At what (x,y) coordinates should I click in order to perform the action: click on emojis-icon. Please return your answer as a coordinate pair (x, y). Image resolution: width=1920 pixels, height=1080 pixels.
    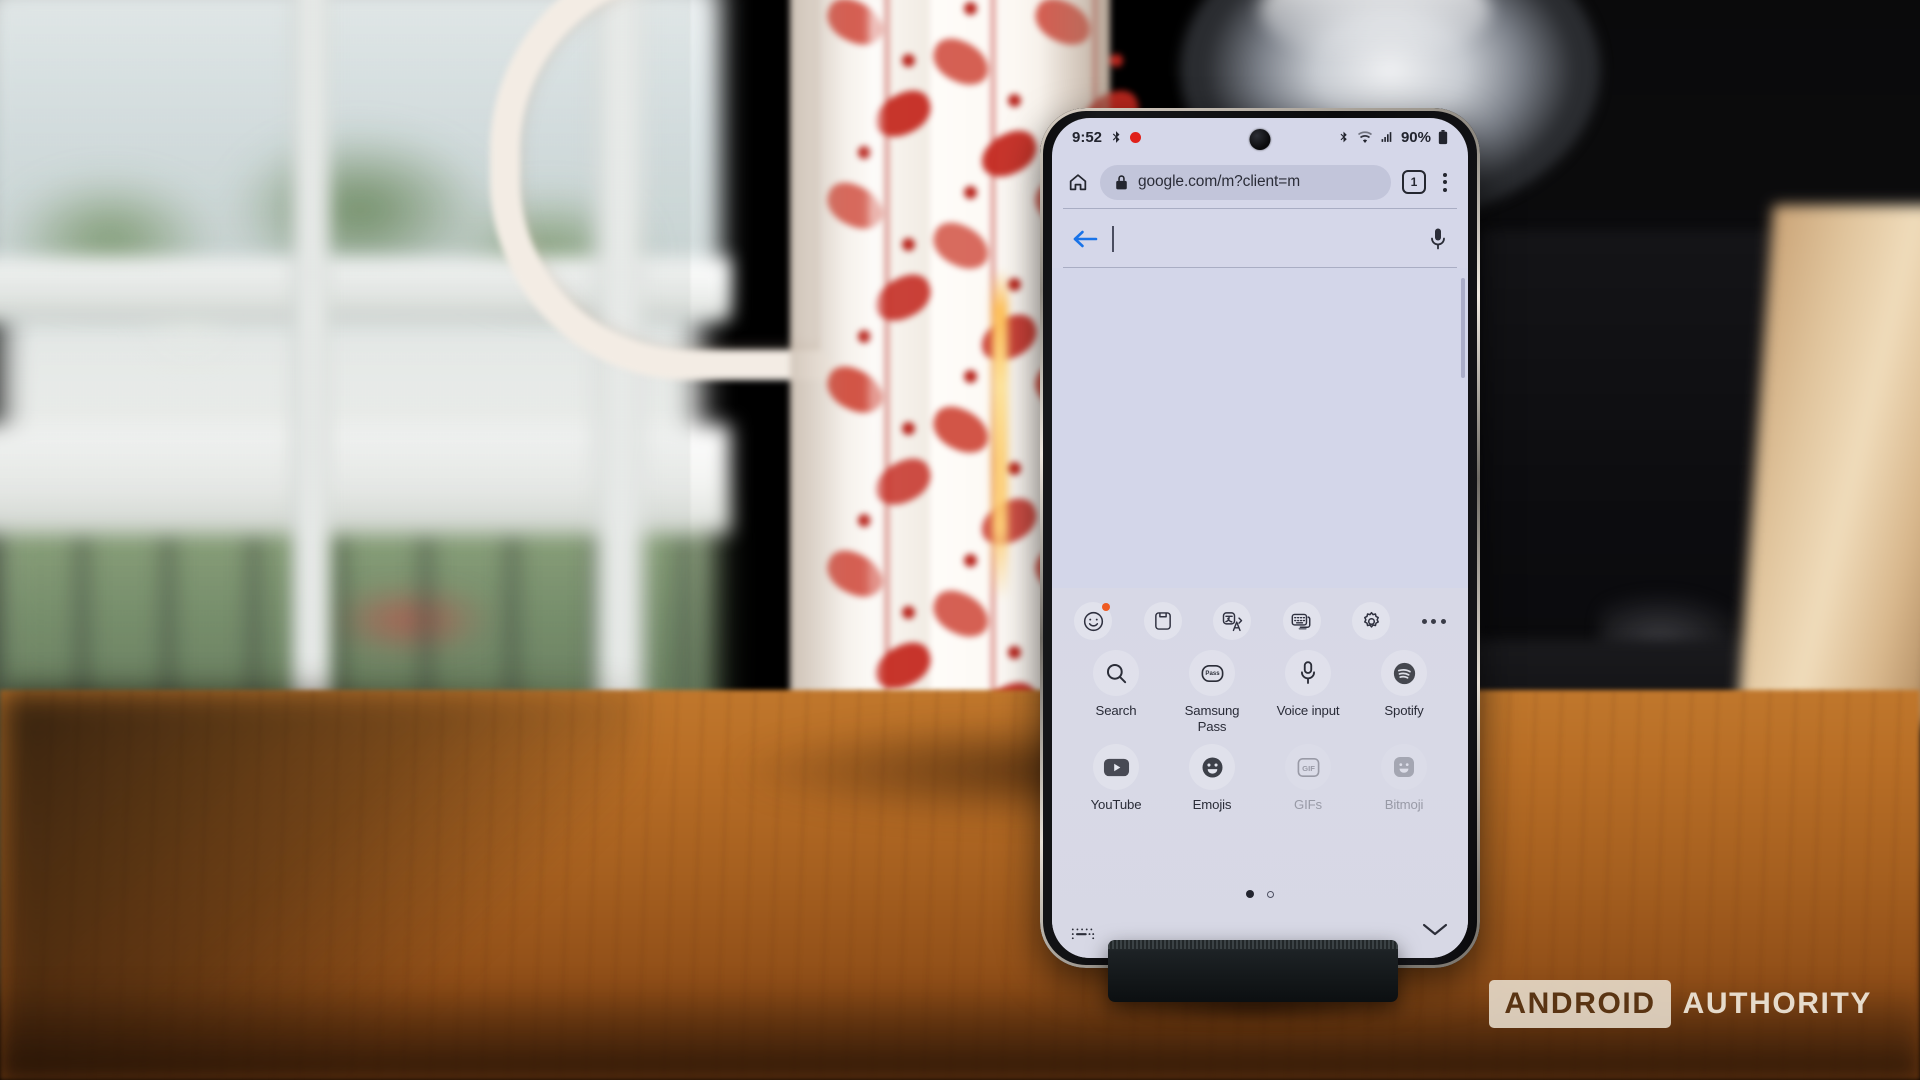
    Looking at the image, I should click on (1212, 767).